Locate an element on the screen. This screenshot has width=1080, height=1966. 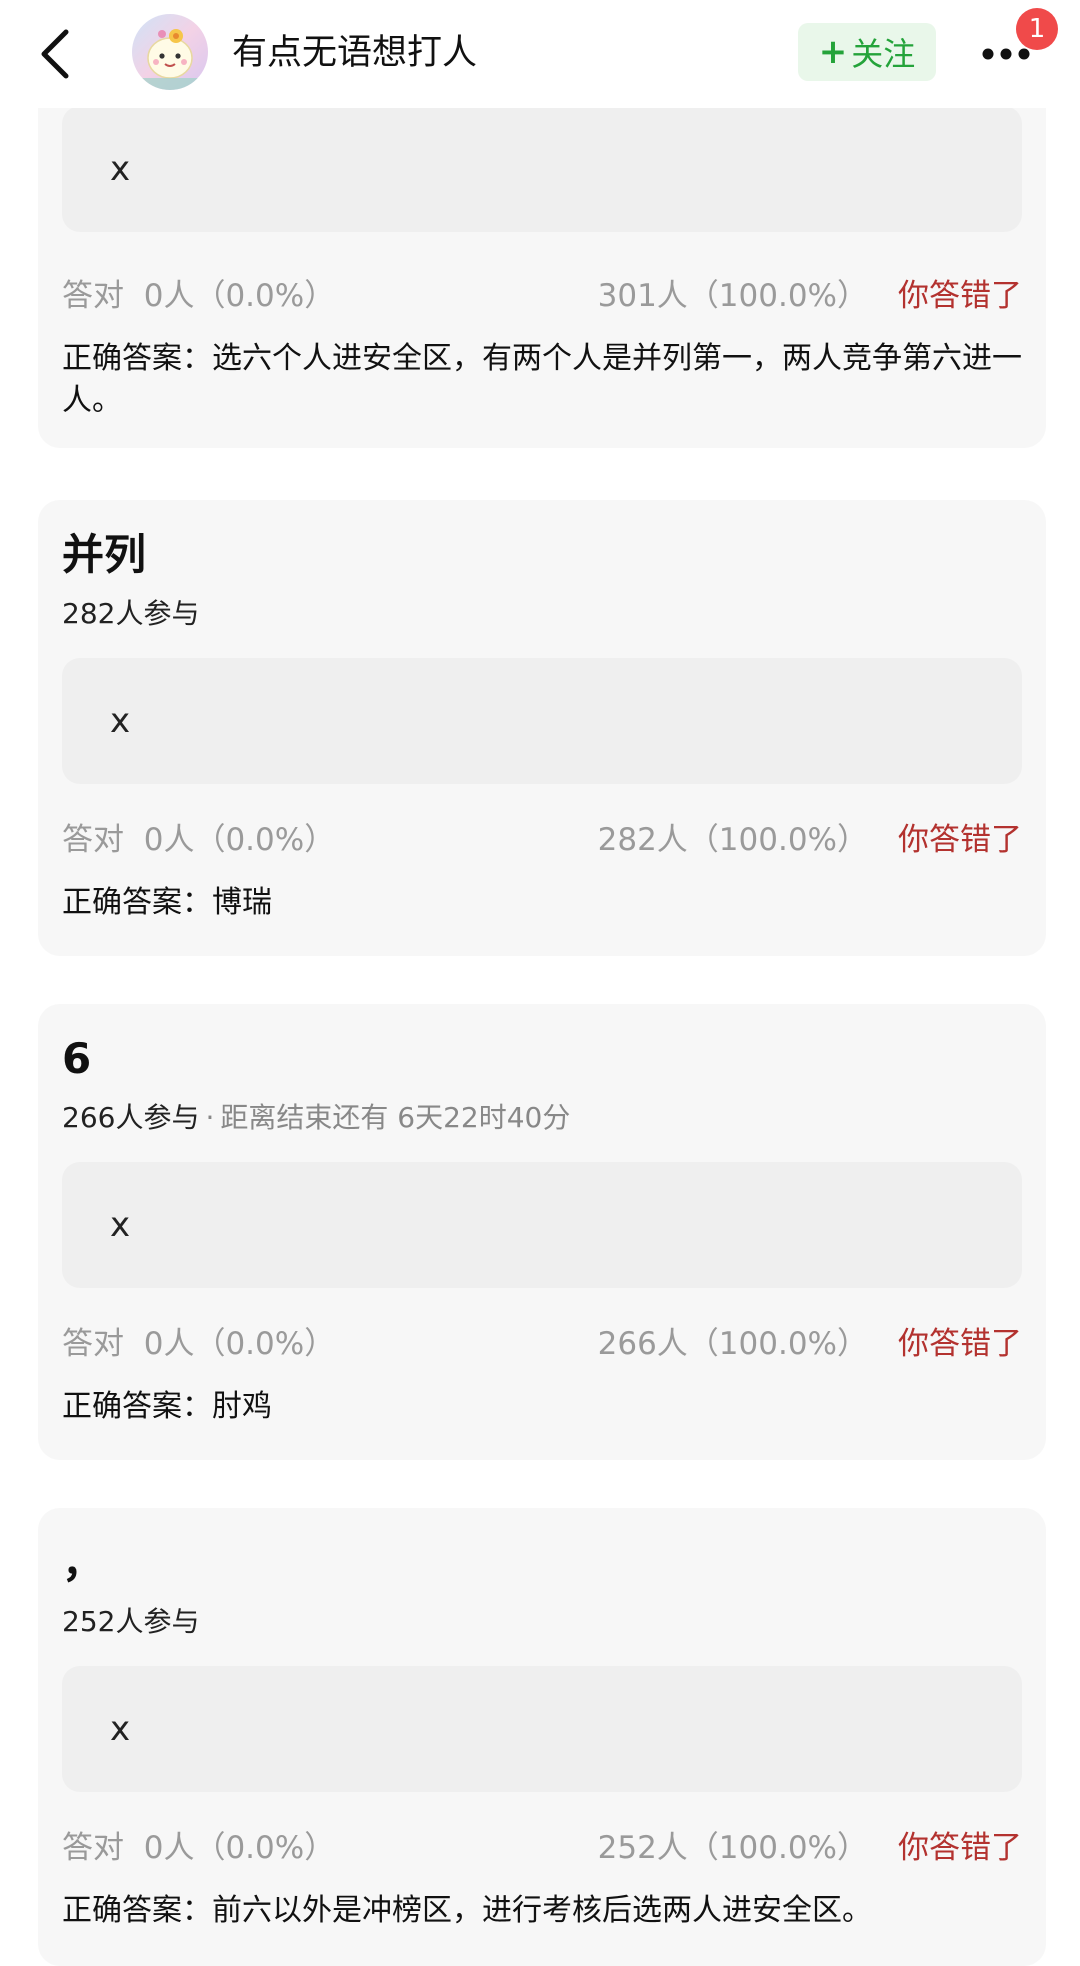
participant-count: 252人参与 is located at coordinates (131, 1621).